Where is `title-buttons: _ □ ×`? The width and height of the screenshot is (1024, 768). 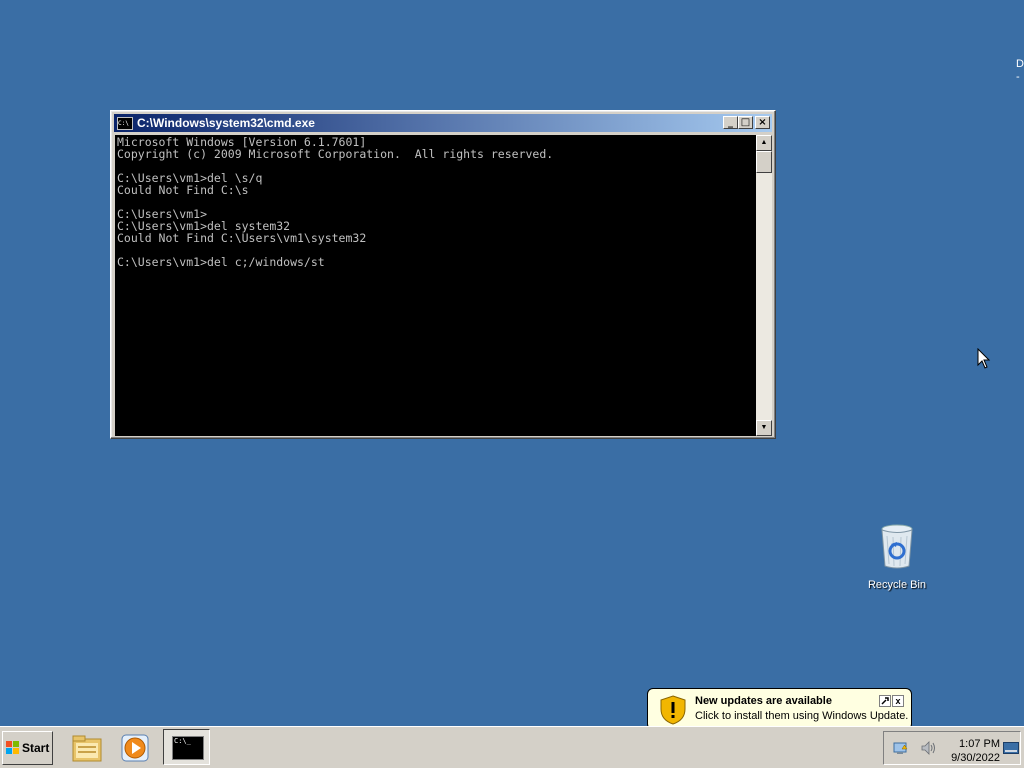
title-buttons: _ □ × is located at coordinates (746, 122).